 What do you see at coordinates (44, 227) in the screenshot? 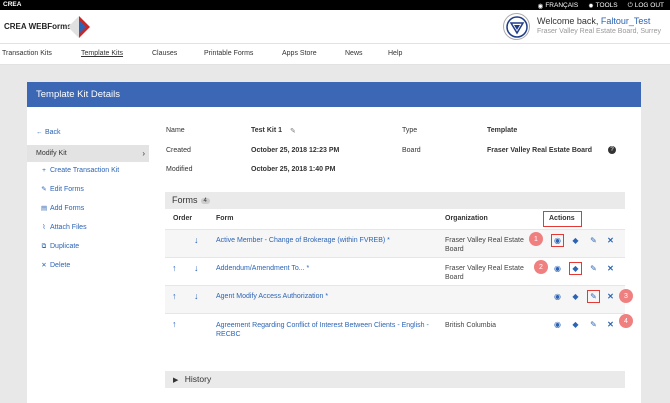
I see `paperclip-icon: ⌇` at bounding box center [44, 227].